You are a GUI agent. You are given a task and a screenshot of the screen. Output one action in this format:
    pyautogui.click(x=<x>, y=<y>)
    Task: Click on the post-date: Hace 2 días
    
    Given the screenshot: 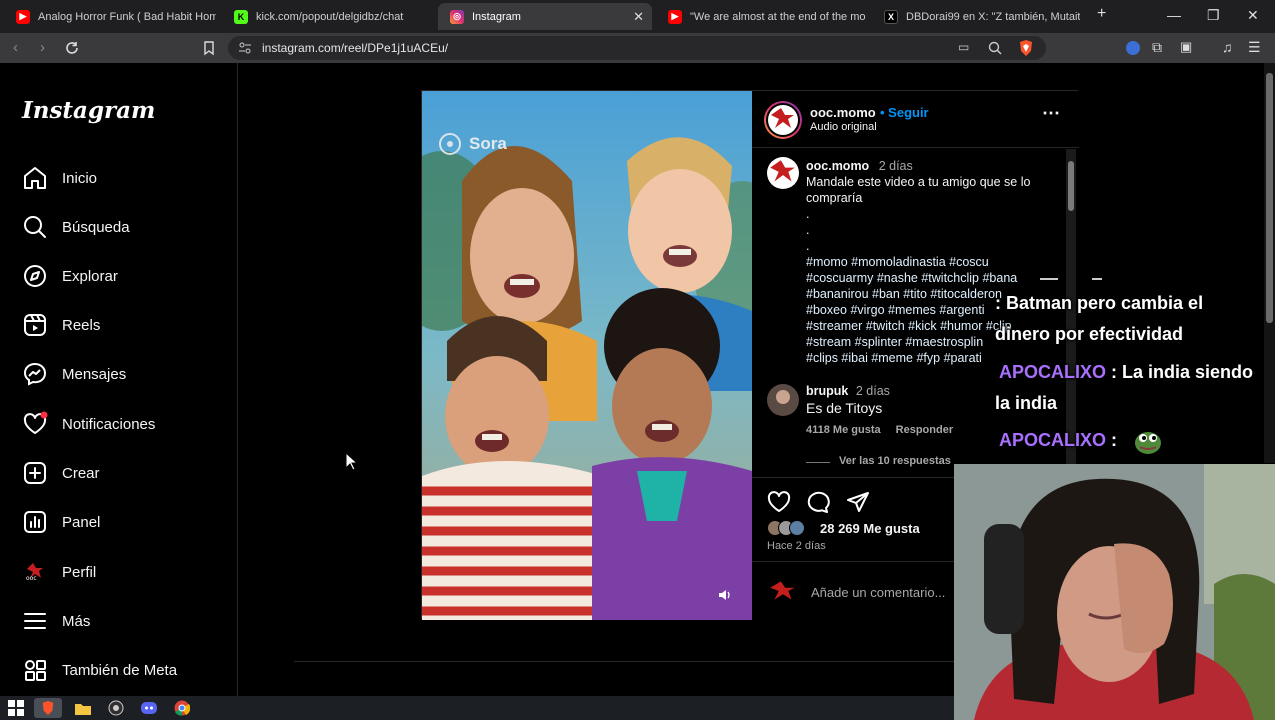 What is the action you would take?
    pyautogui.click(x=796, y=546)
    